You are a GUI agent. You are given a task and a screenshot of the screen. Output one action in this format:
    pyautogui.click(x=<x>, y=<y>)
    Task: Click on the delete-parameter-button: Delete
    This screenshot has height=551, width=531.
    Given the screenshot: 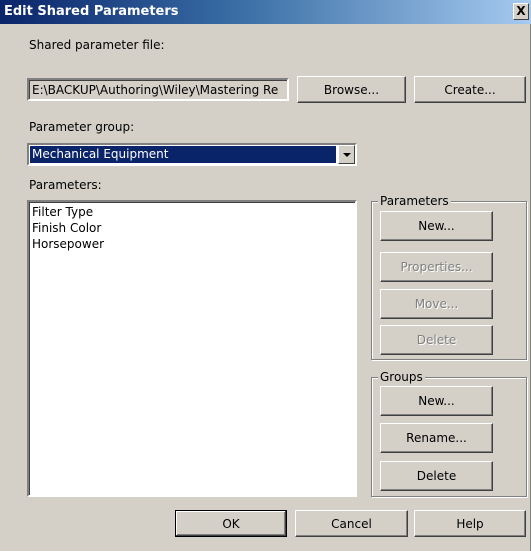 What is the action you would take?
    pyautogui.click(x=436, y=340)
    